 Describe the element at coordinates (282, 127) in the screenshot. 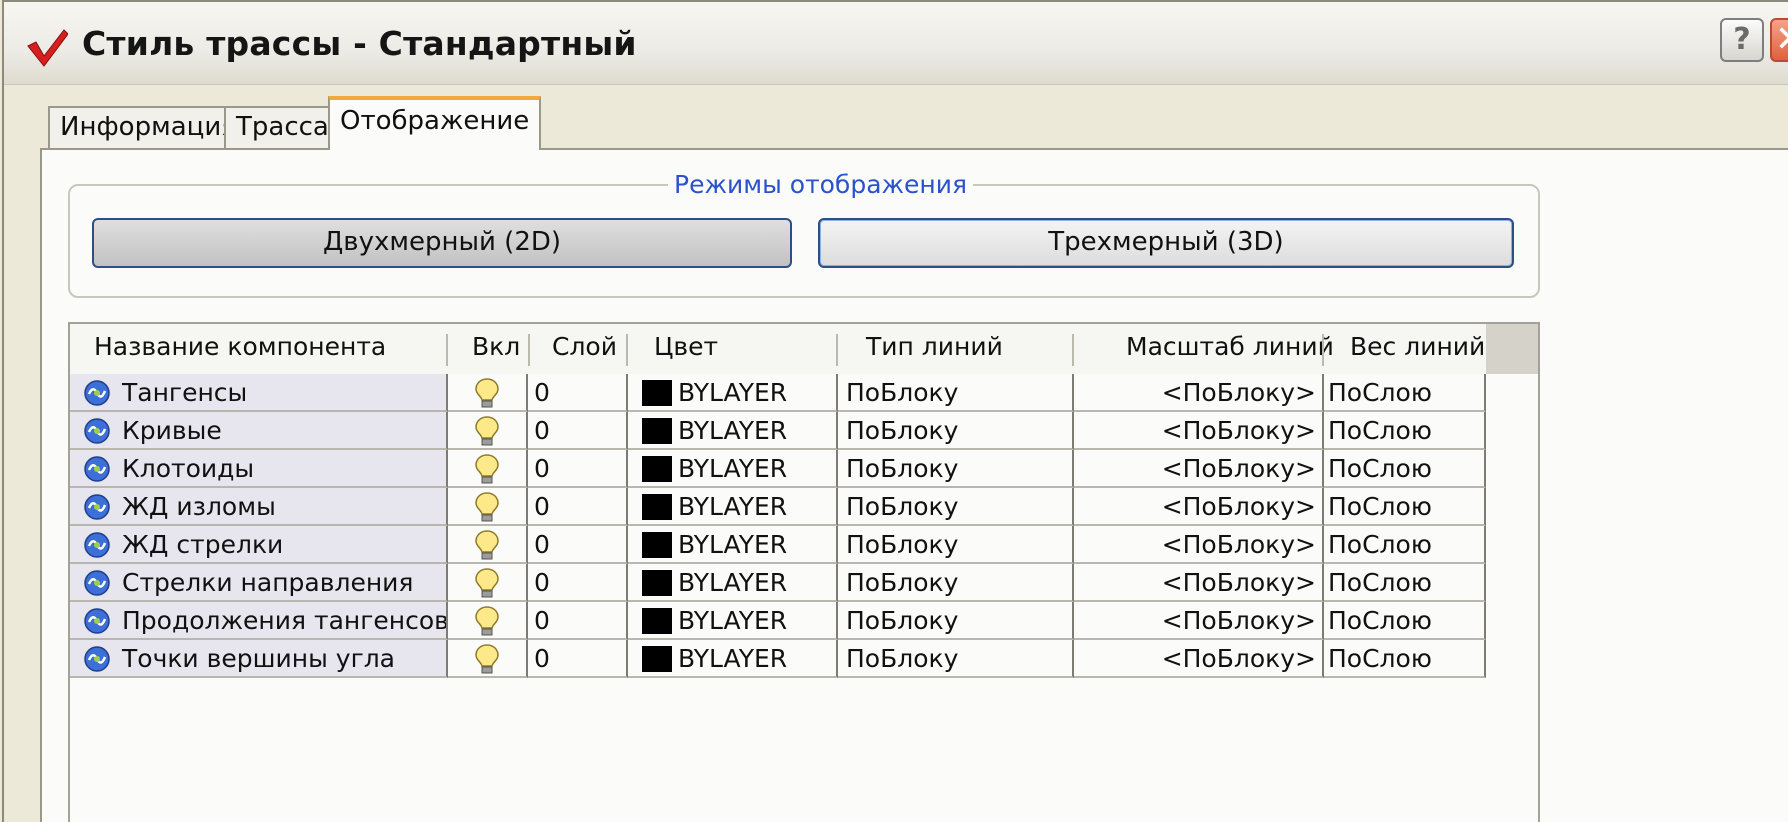

I see `tab-alignment: Трасса` at that location.